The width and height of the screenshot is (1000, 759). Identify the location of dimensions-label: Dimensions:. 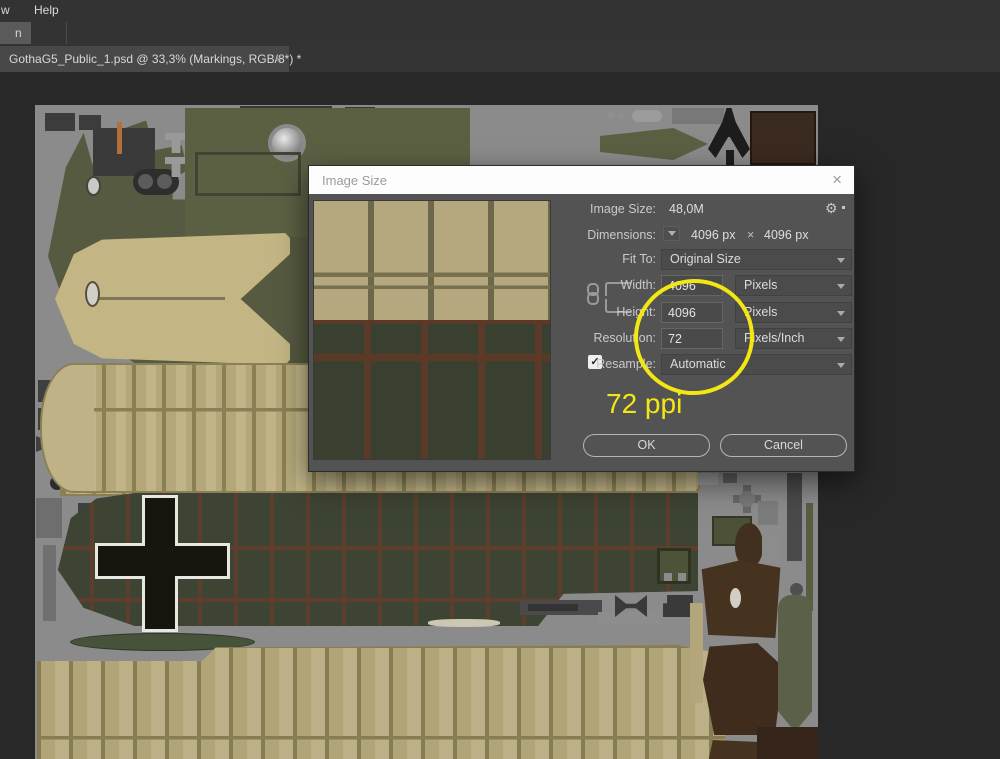
(621, 235).